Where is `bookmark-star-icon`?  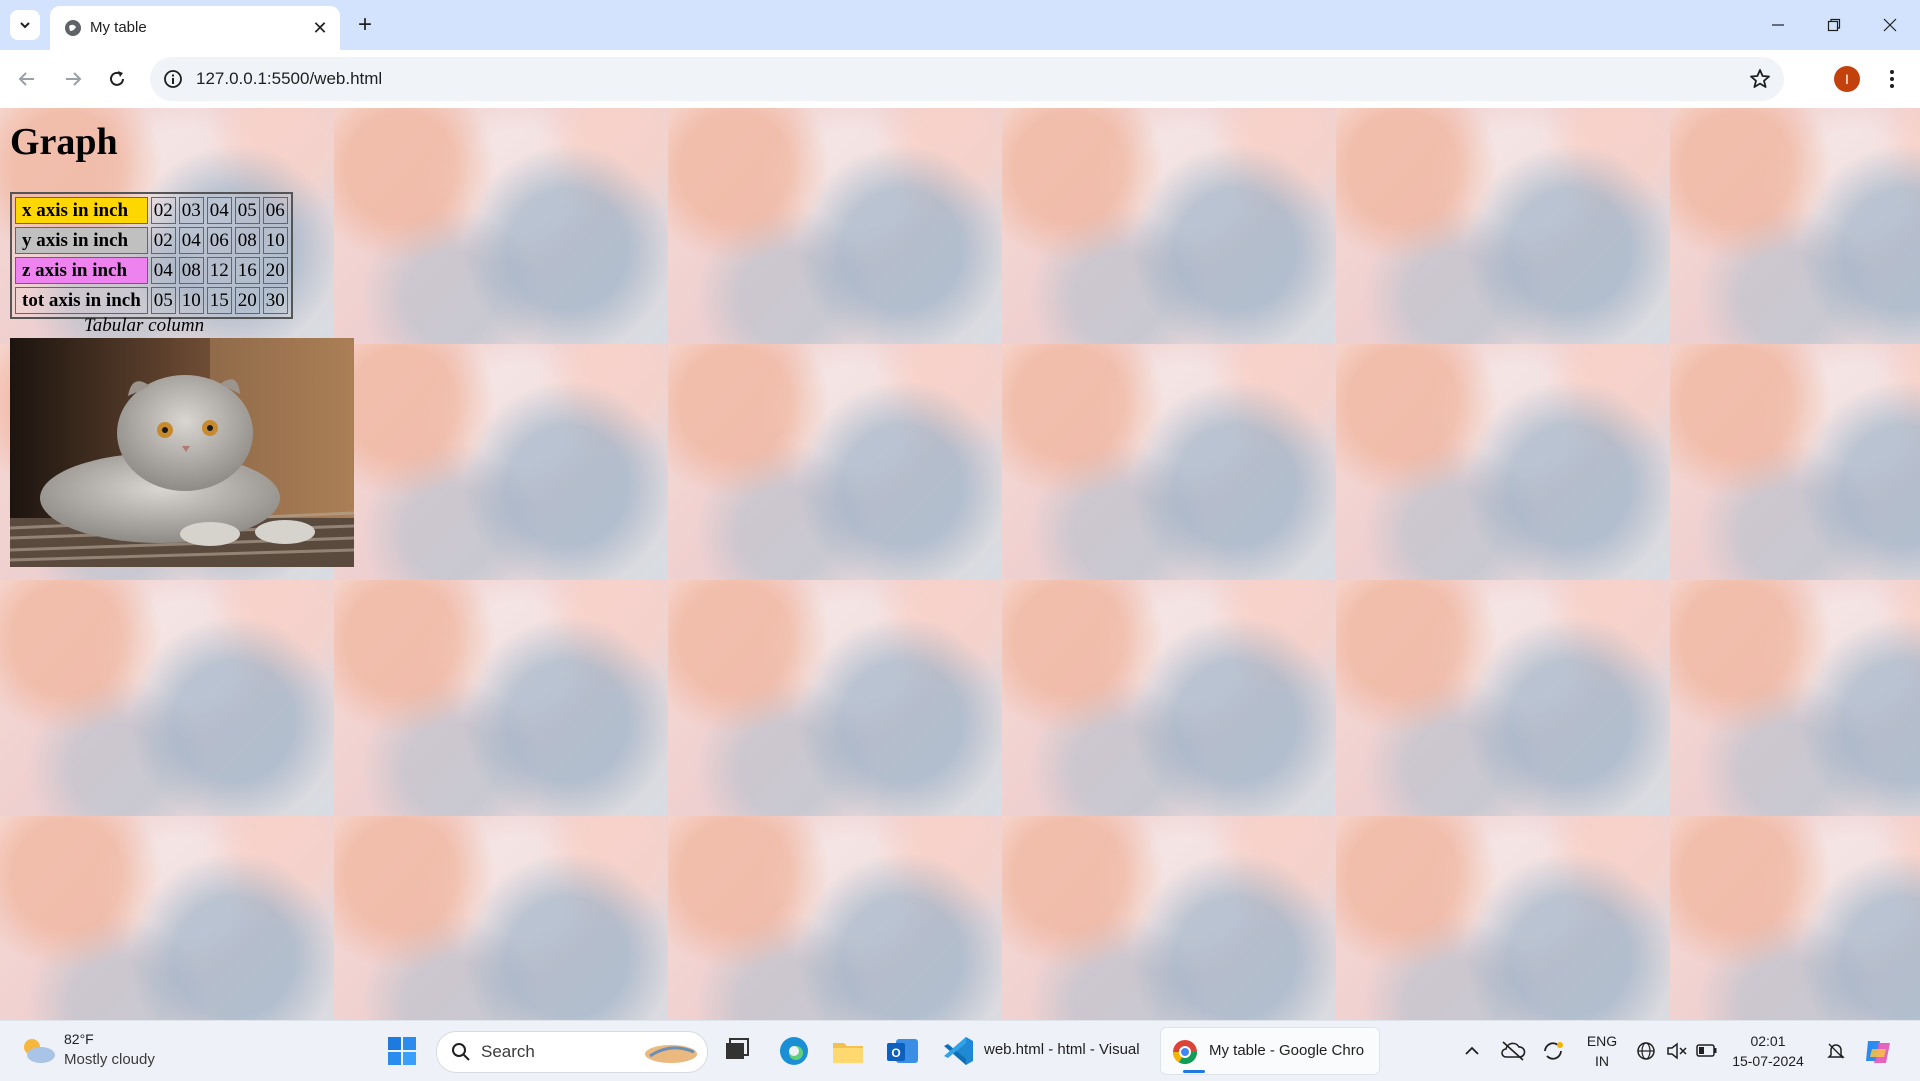
bookmark-star-icon is located at coordinates (1760, 79).